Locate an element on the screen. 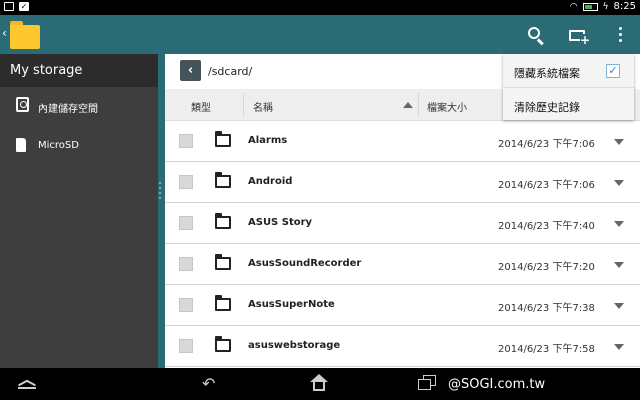  sidebar-item-microsd: MicroSD is located at coordinates (79, 147).